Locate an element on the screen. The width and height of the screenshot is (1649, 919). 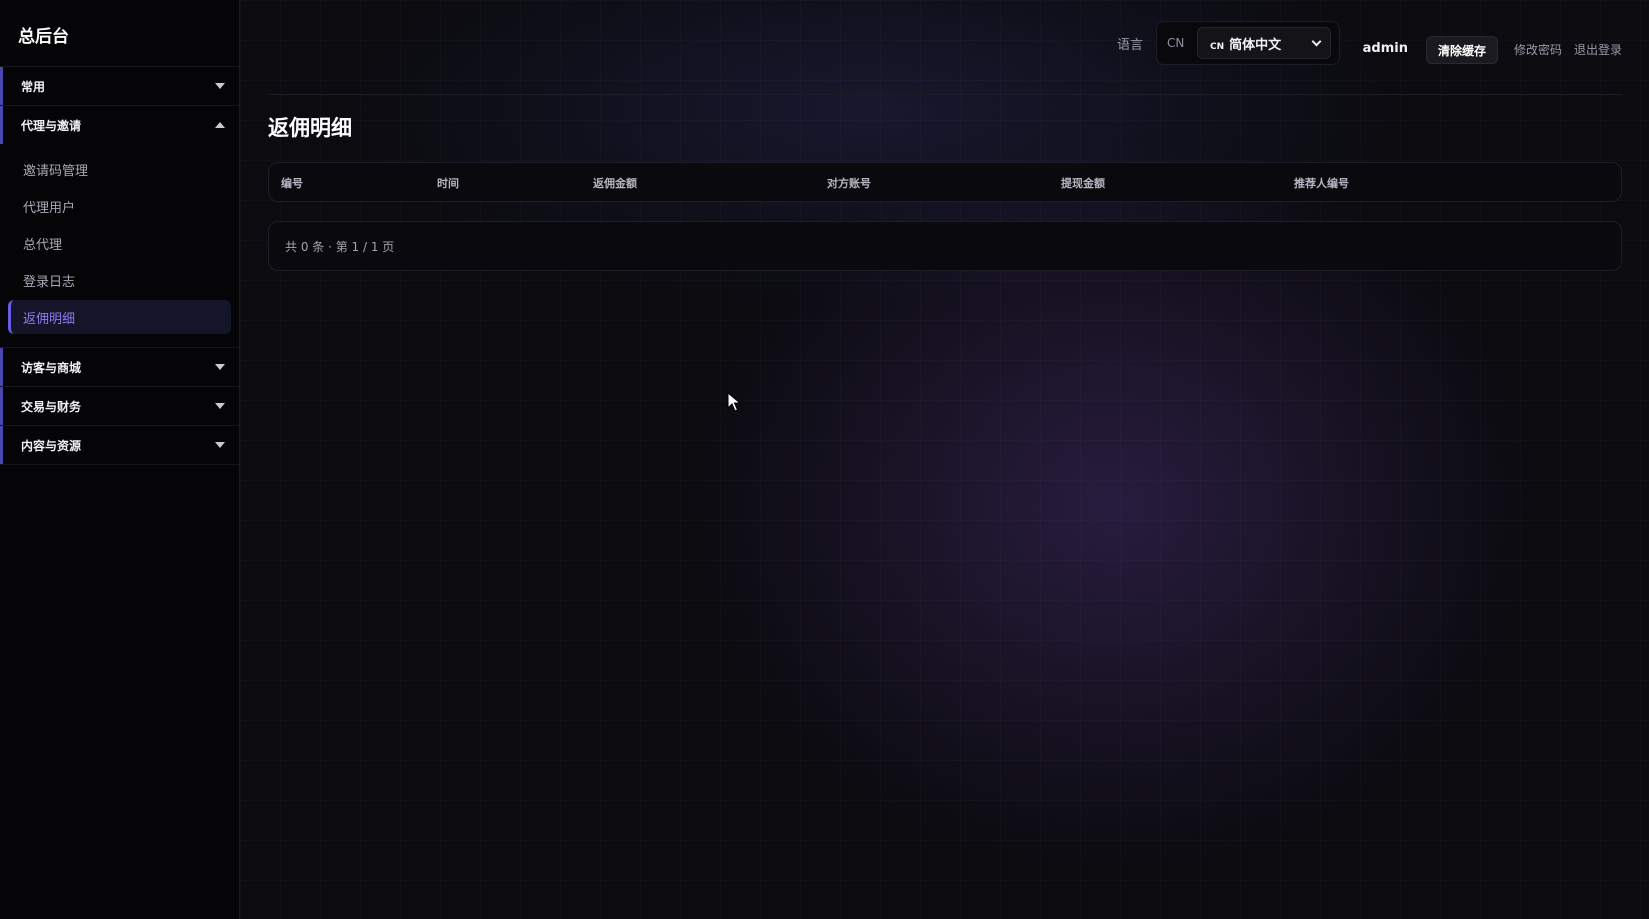
nav-group-header-content-resource: 内容与资源 is located at coordinates (119, 445).